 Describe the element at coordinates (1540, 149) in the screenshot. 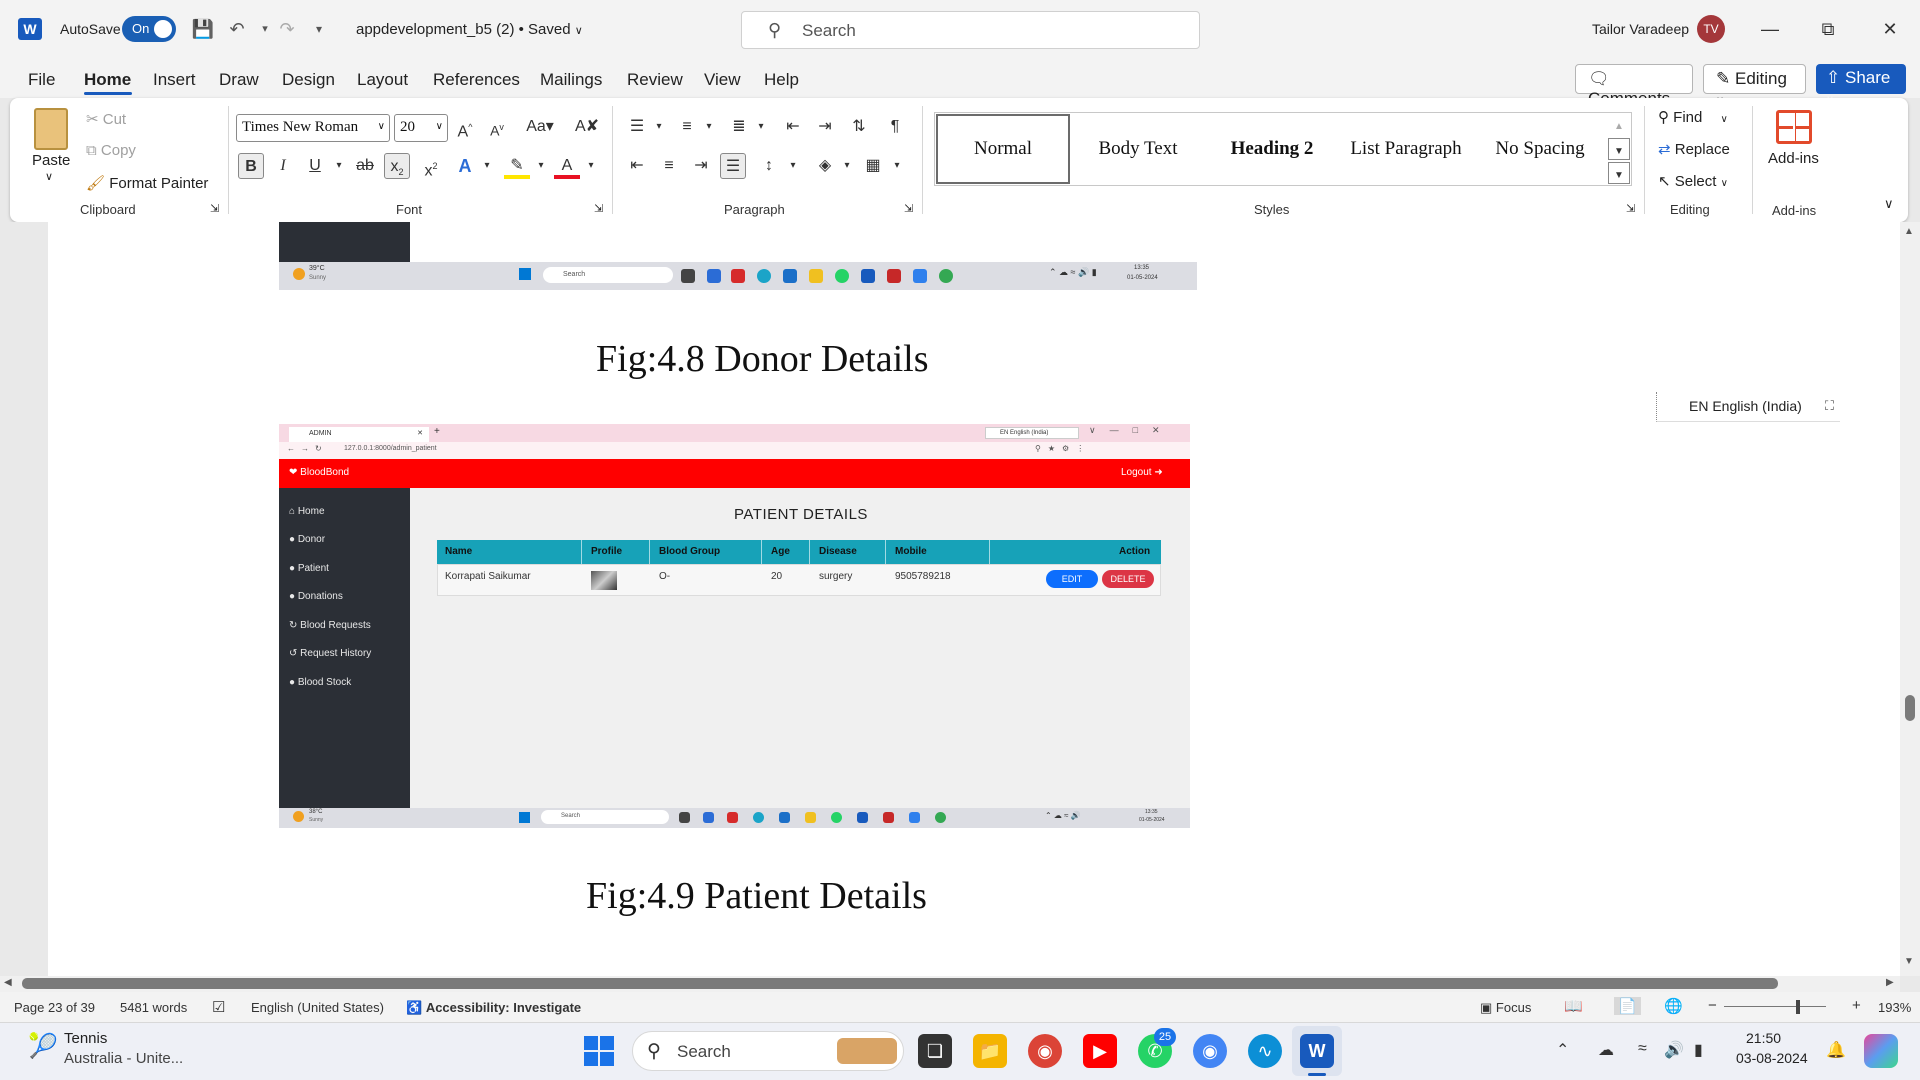

I see `style-no-spacing: No Spacing` at that location.